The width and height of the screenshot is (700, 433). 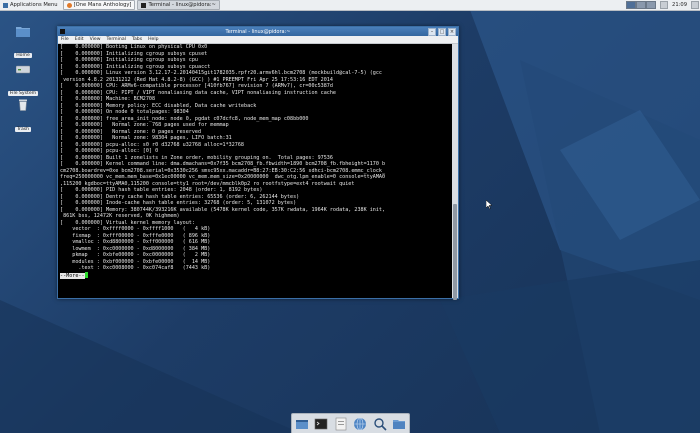 I want to click on more-prompt: --More--, so click(x=72, y=275).